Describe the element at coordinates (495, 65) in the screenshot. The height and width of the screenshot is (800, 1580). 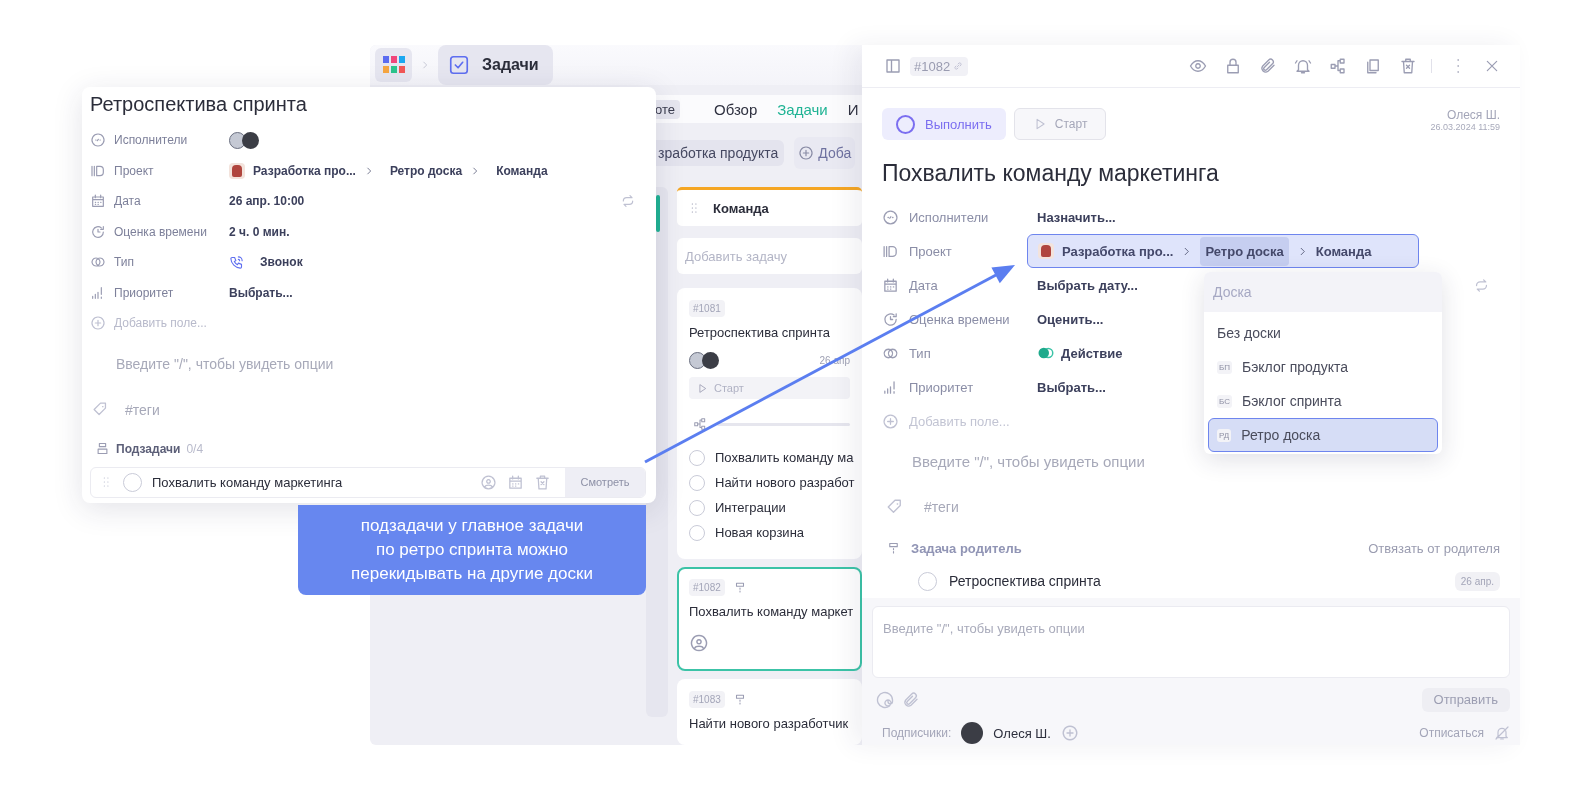
I see `section-tab: Задачи` at that location.